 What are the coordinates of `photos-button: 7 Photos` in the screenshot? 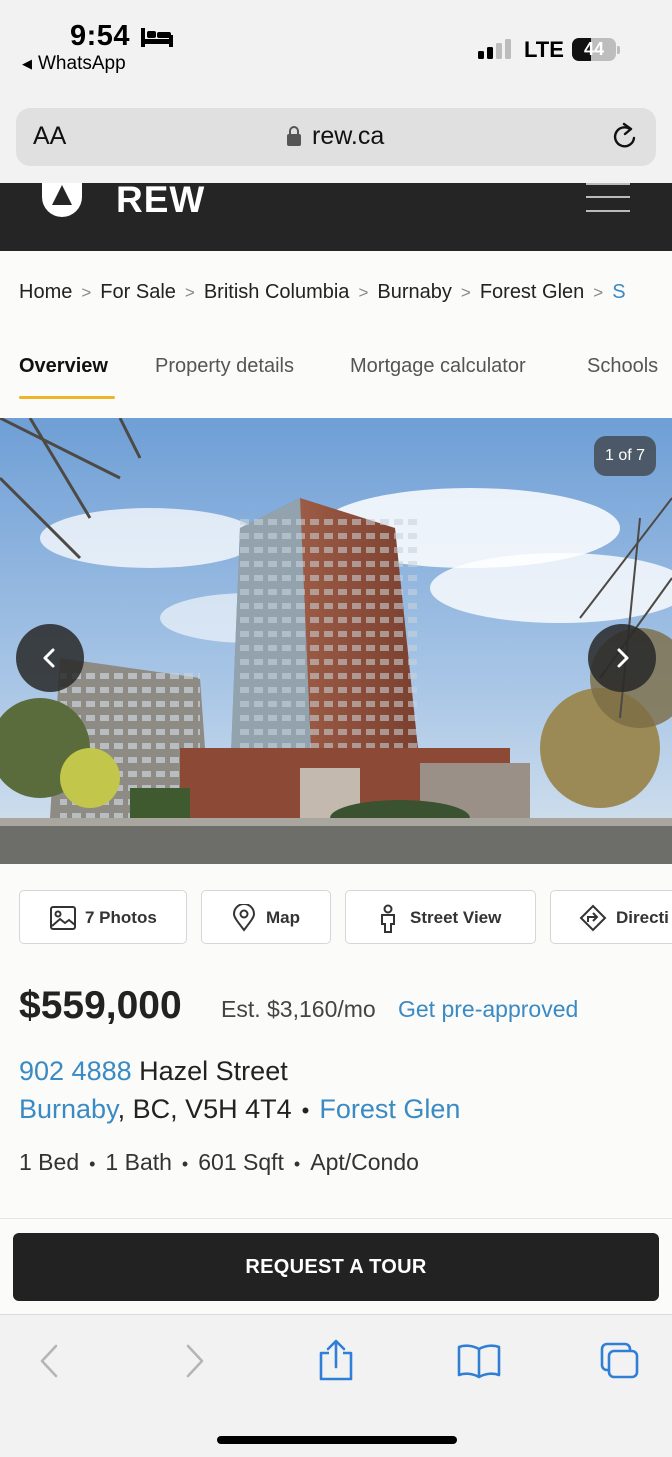 It's located at (103, 917).